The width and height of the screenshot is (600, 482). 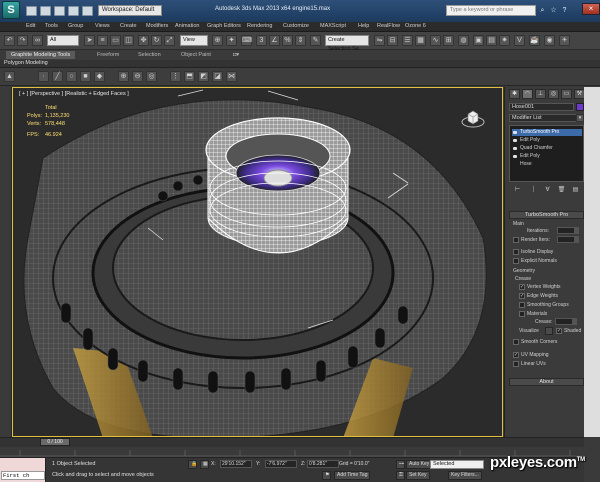 I want to click on shrink-icon: ⊖, so click(x=137, y=76).